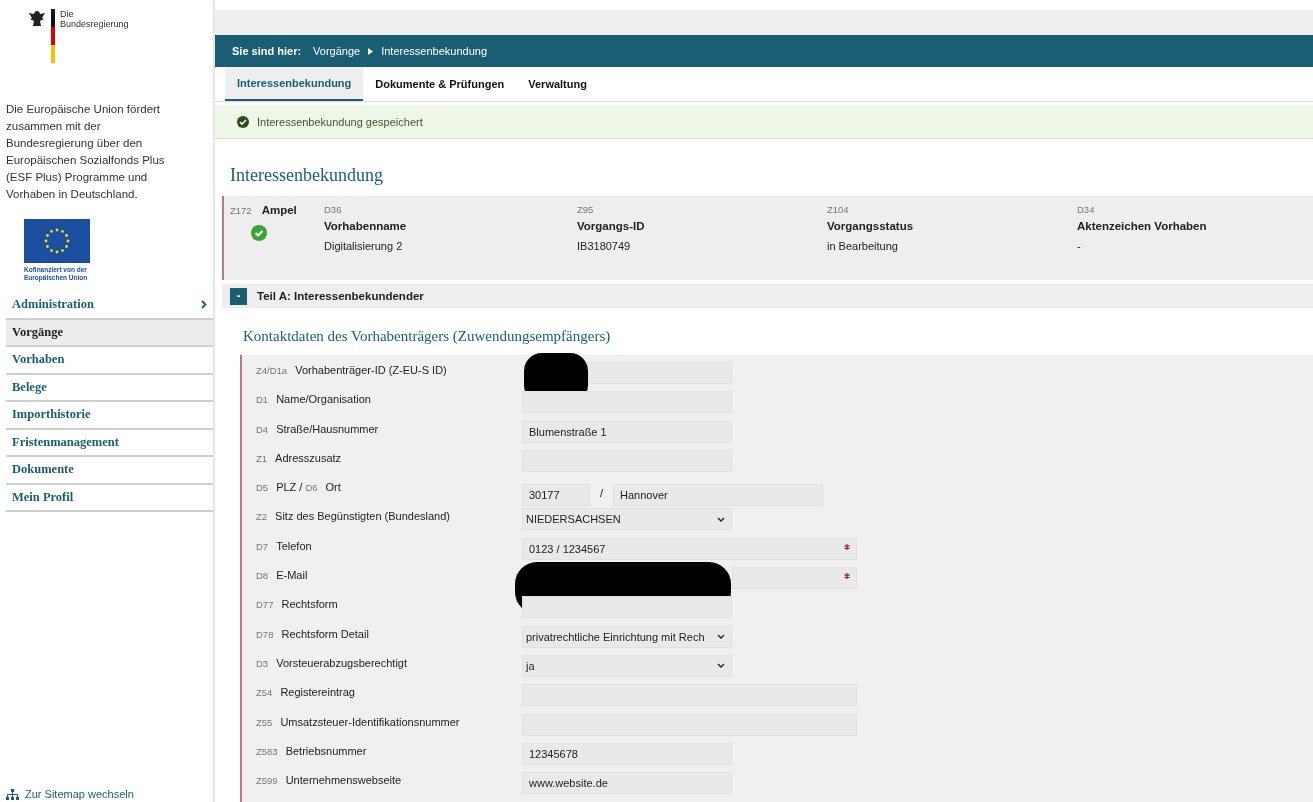 The width and height of the screenshot is (1313, 802). What do you see at coordinates (262, 429) in the screenshot?
I see `field-code: D4` at bounding box center [262, 429].